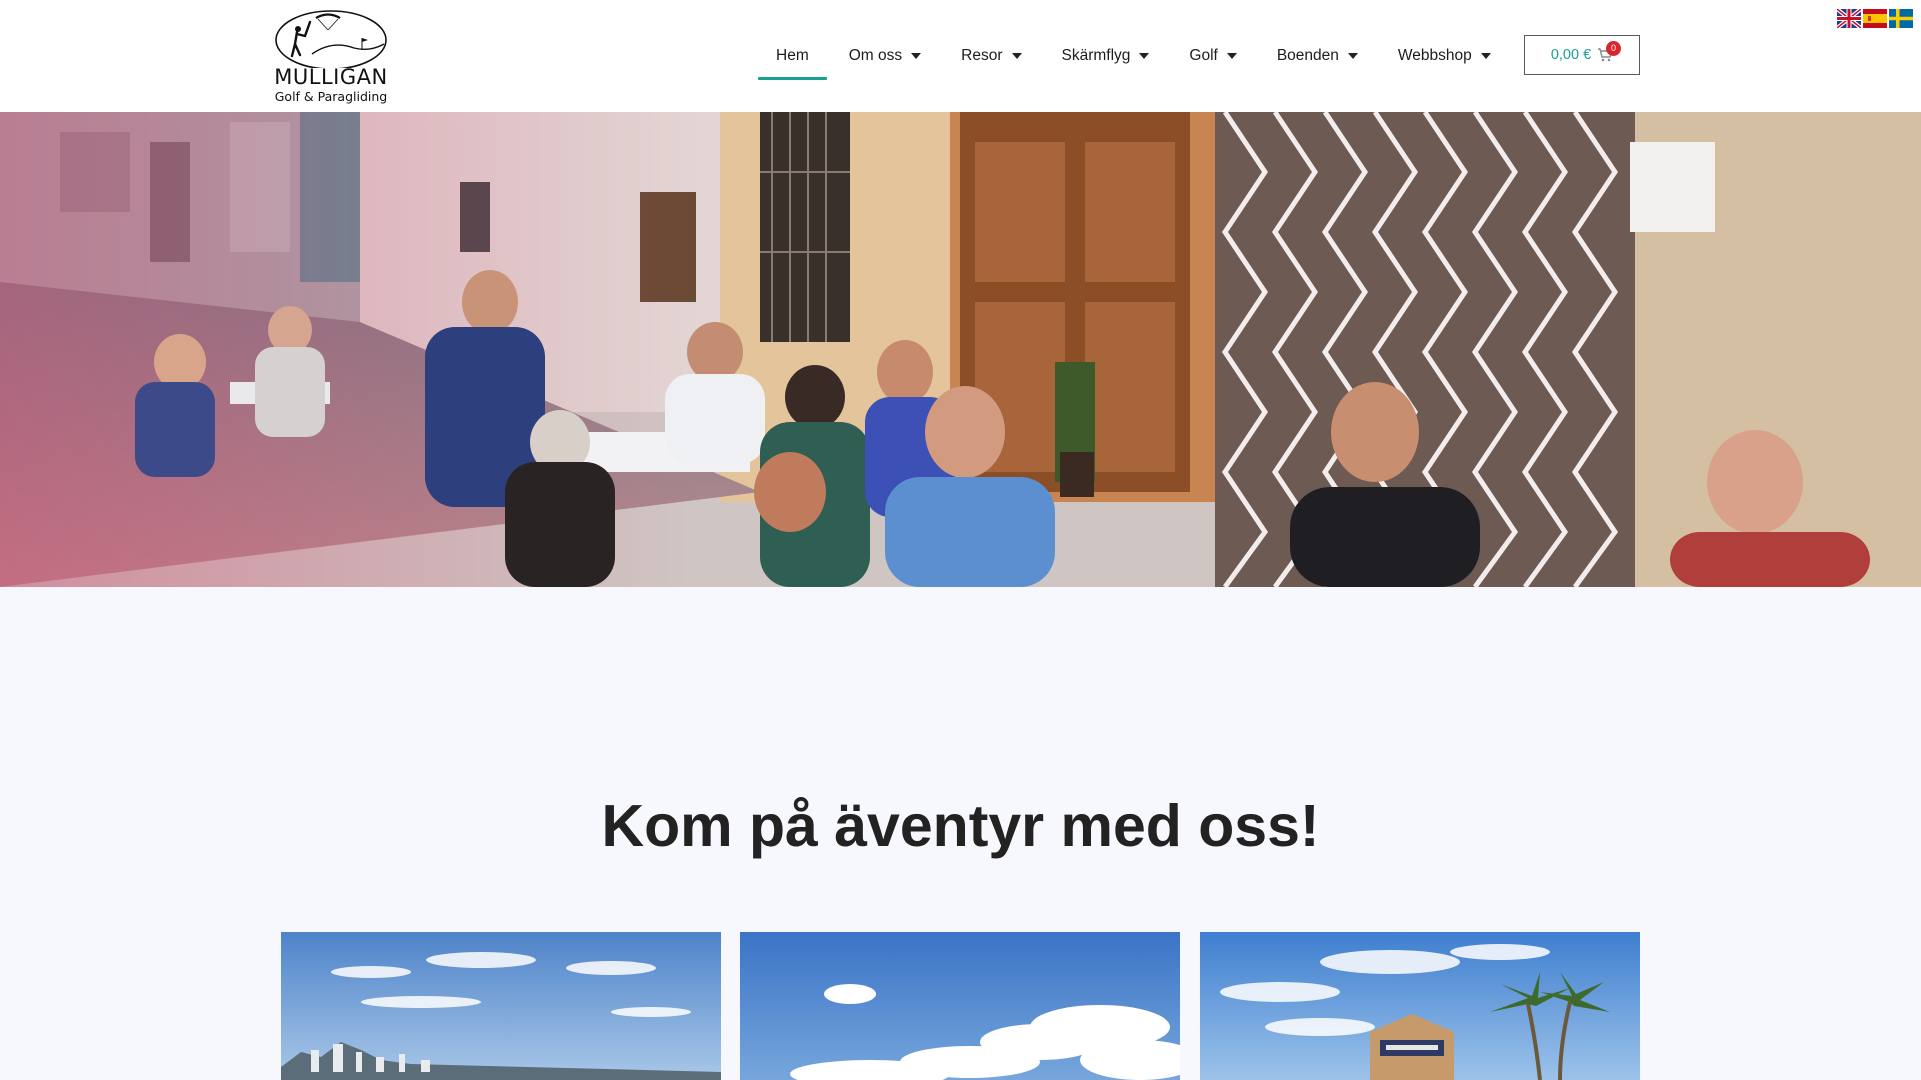 The height and width of the screenshot is (1080, 1921). What do you see at coordinates (1571, 55) in the screenshot?
I see `cart-total: 0,00 €` at bounding box center [1571, 55].